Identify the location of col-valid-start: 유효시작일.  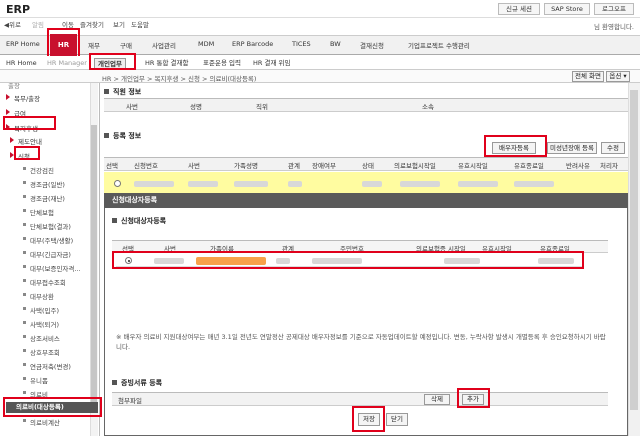
(473, 166).